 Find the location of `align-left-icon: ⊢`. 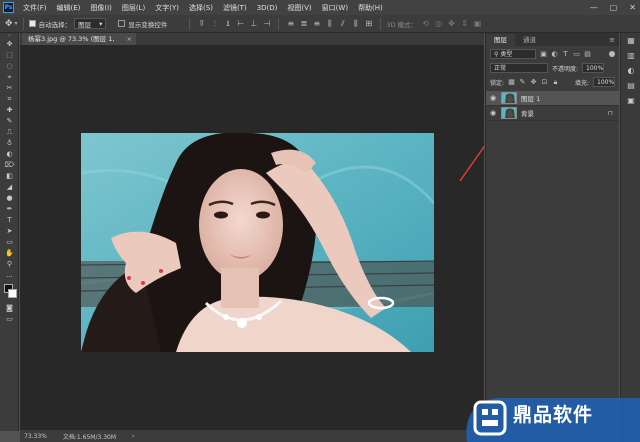

align-left-icon: ⊢ is located at coordinates (240, 23).